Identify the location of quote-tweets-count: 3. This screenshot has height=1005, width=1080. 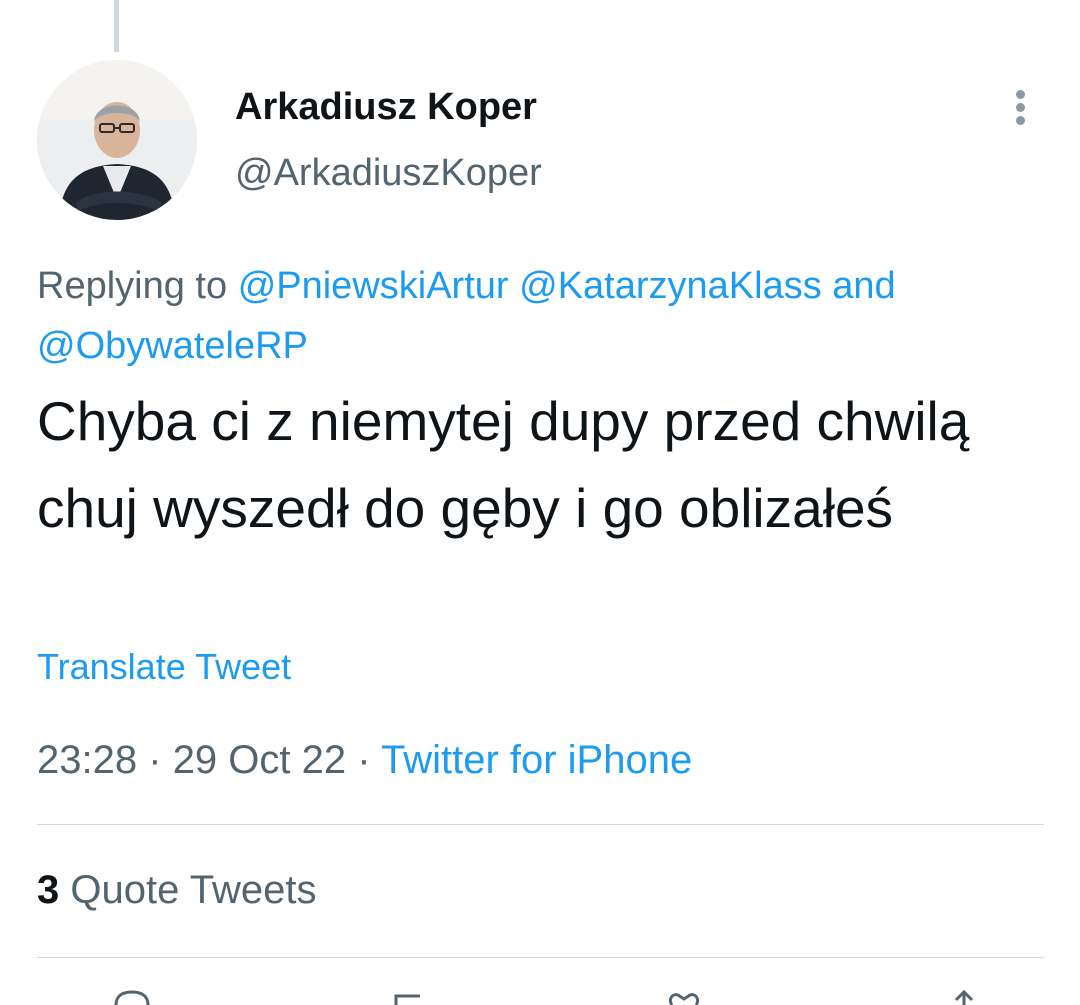
(48, 890).